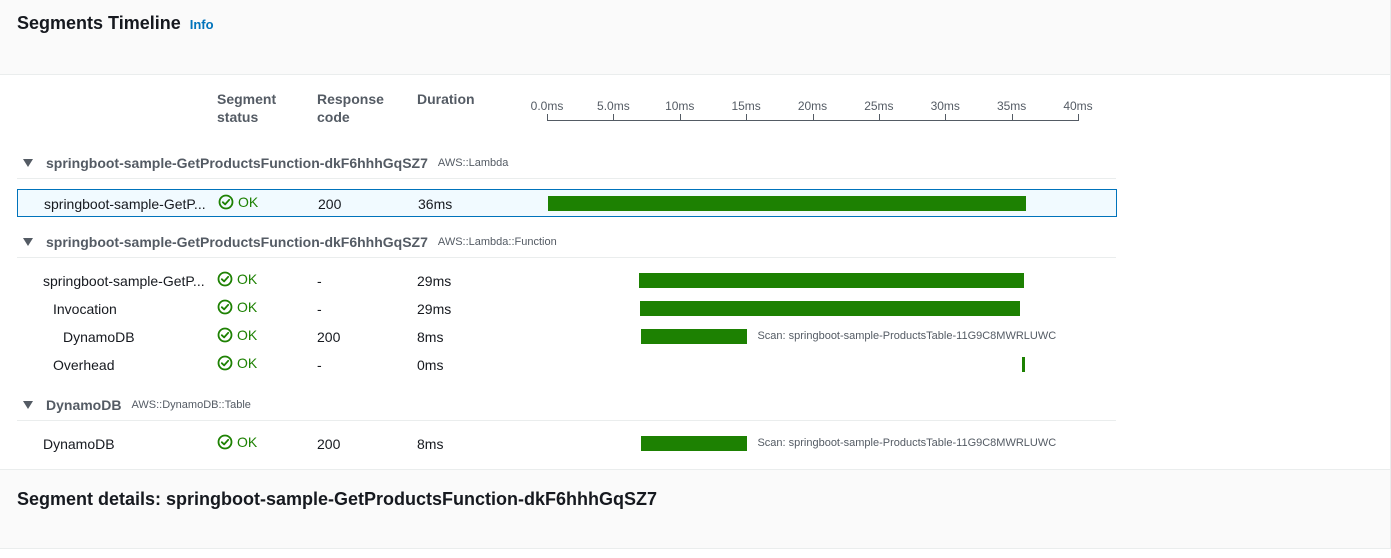 The image size is (1391, 558). Describe the element at coordinates (430, 365) in the screenshot. I see `duration: 0ms` at that location.